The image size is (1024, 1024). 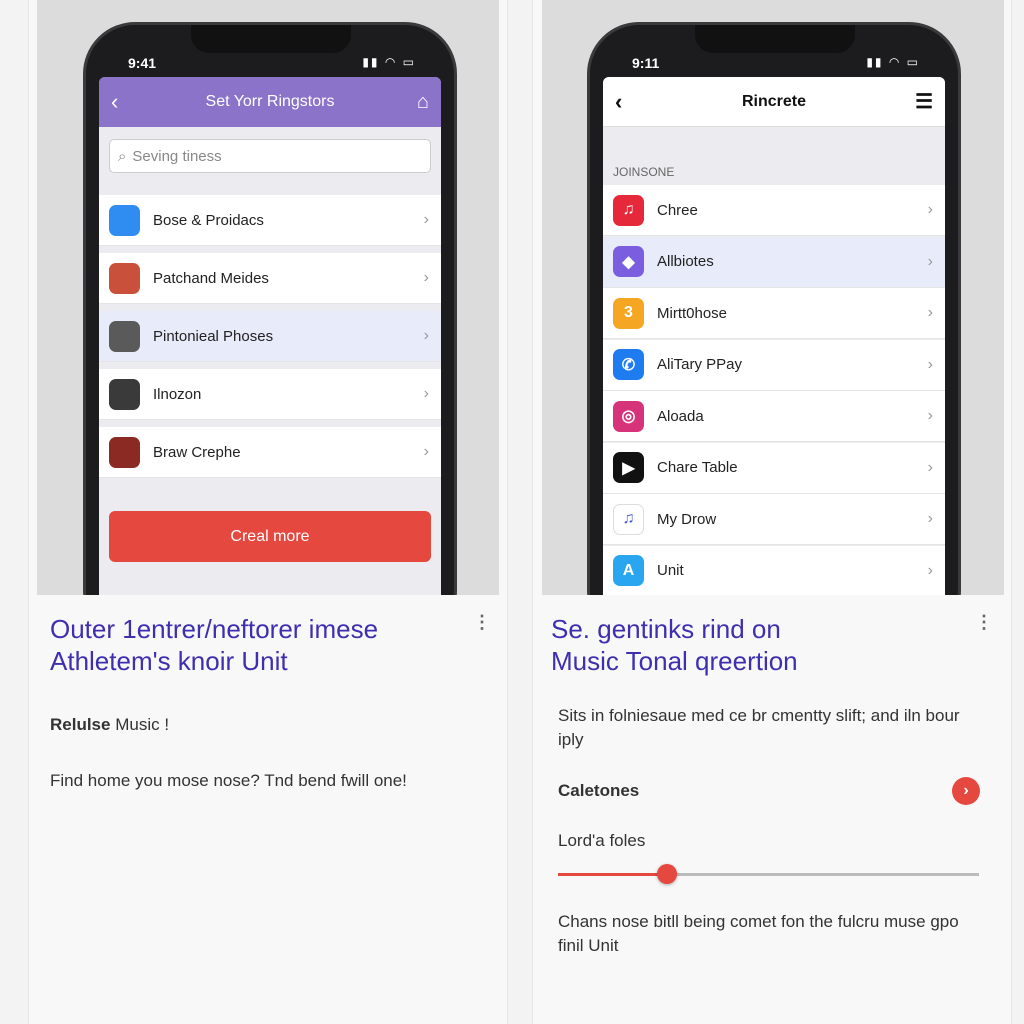 What do you see at coordinates (142, 63) in the screenshot?
I see `status-time: 9:41` at bounding box center [142, 63].